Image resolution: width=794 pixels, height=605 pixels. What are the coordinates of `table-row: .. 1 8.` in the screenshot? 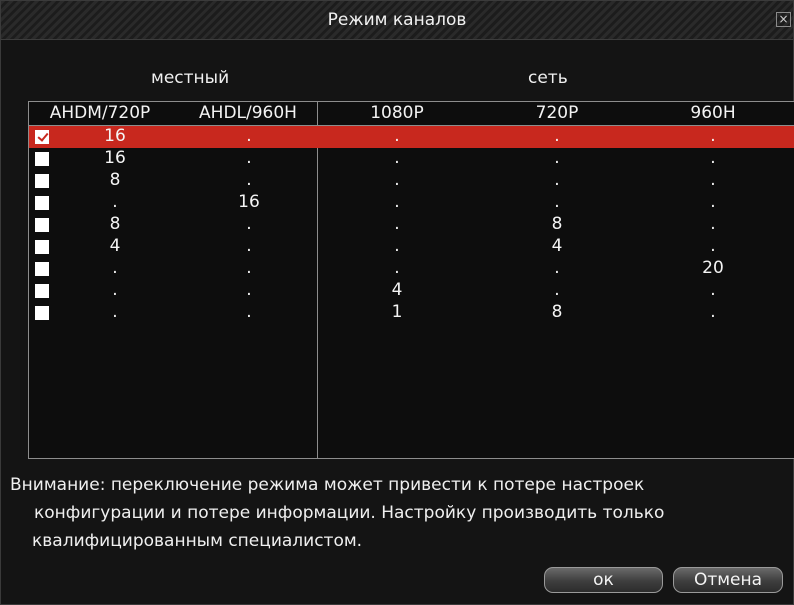 It's located at (411, 313).